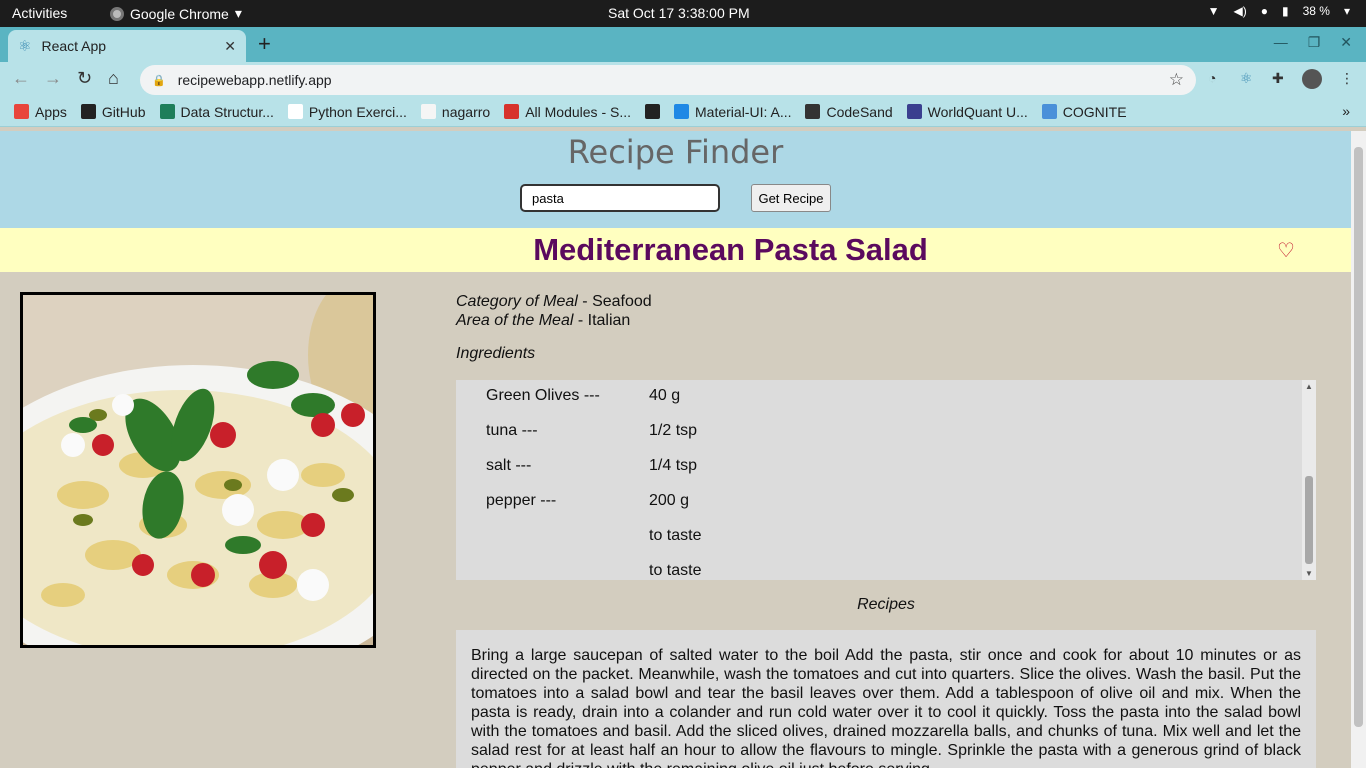  Describe the element at coordinates (264, 44) in the screenshot. I see `new-tab-button: +` at that location.